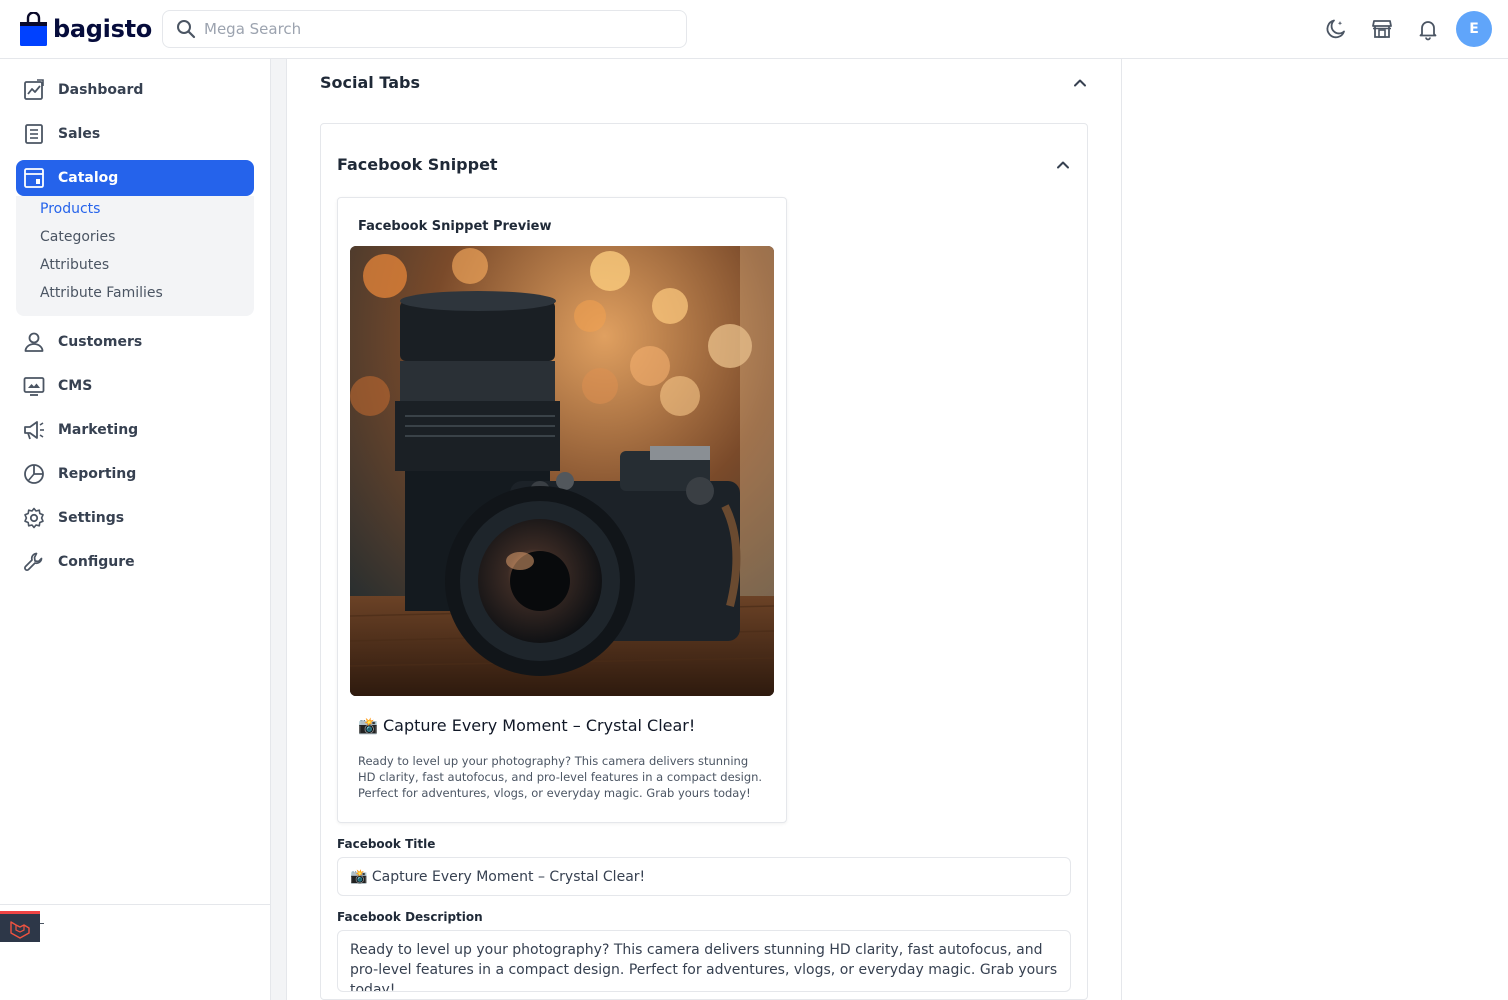  What do you see at coordinates (135, 518) in the screenshot?
I see `sidebar-item-settings: Settings` at bounding box center [135, 518].